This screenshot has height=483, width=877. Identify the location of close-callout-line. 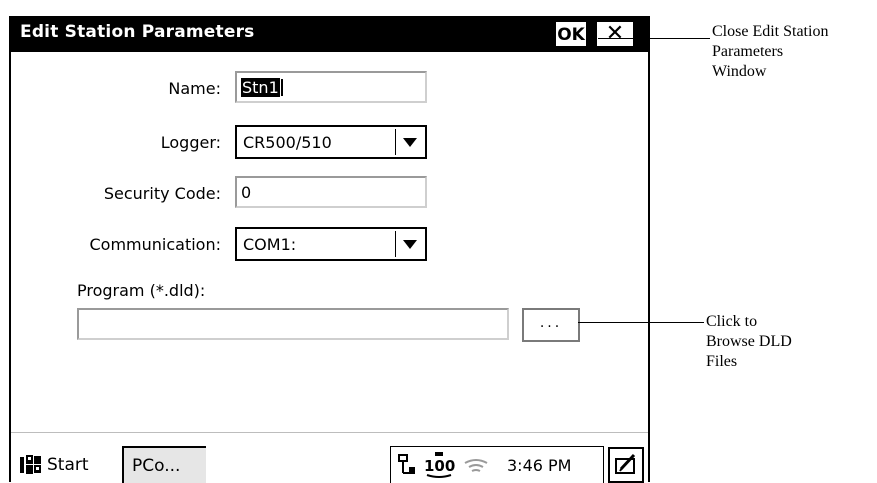
(654, 38).